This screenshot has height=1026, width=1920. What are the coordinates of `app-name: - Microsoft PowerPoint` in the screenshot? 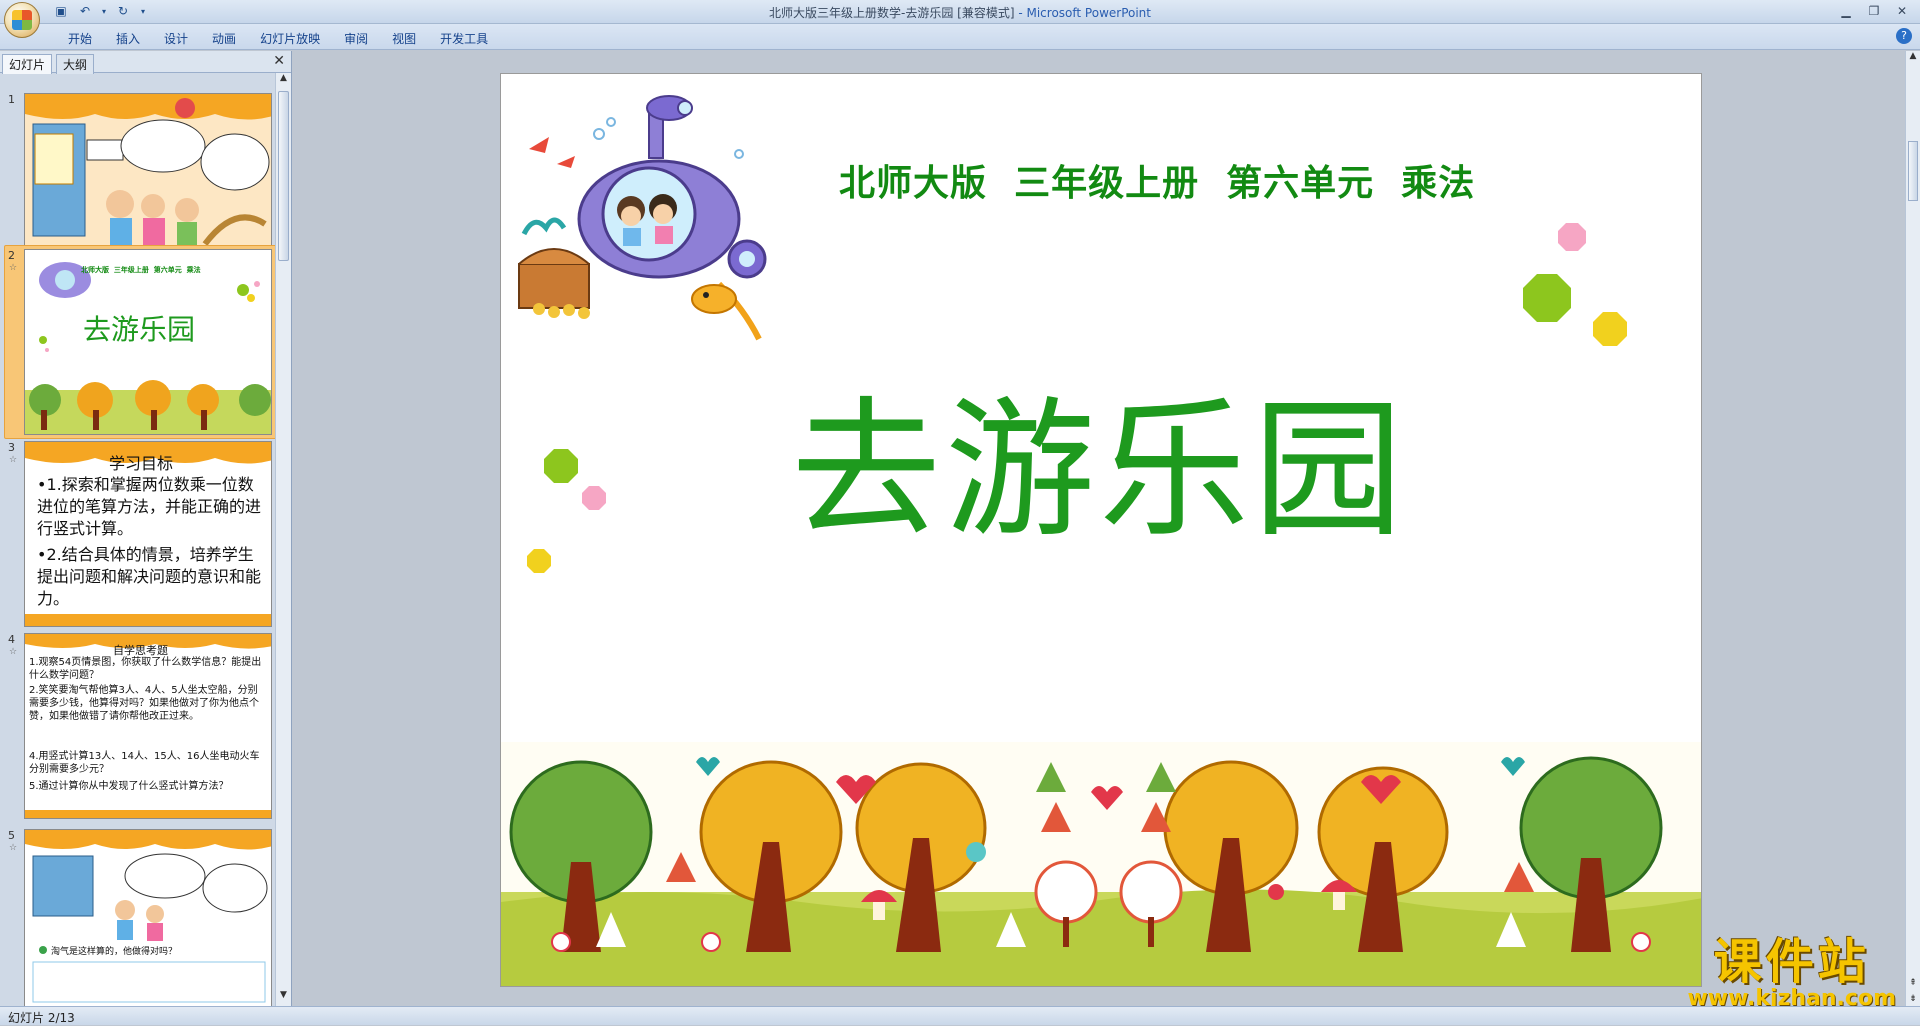 It's located at (1084, 13).